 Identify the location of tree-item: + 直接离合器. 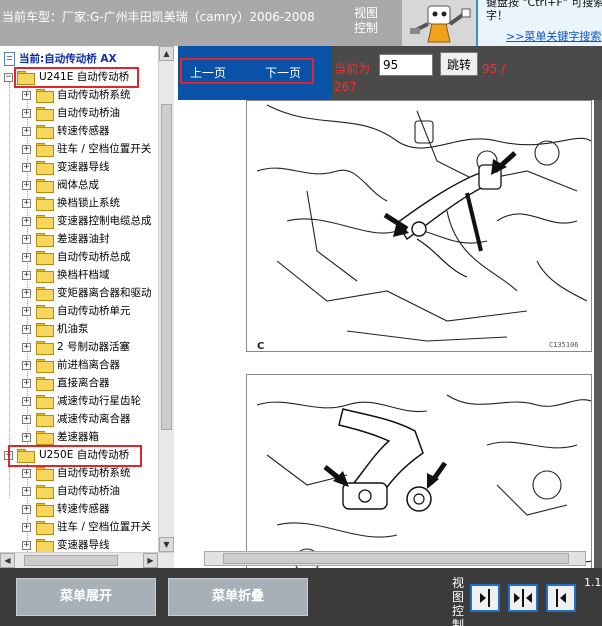
(79, 383).